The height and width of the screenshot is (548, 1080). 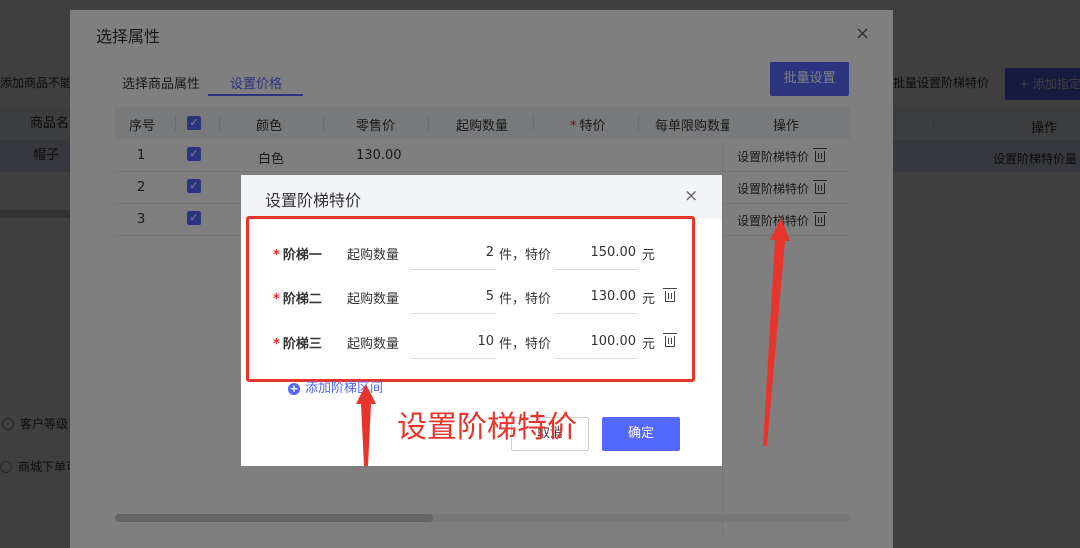 I want to click on add-tier-range-link: + 添加阶梯区间, so click(x=335, y=386).